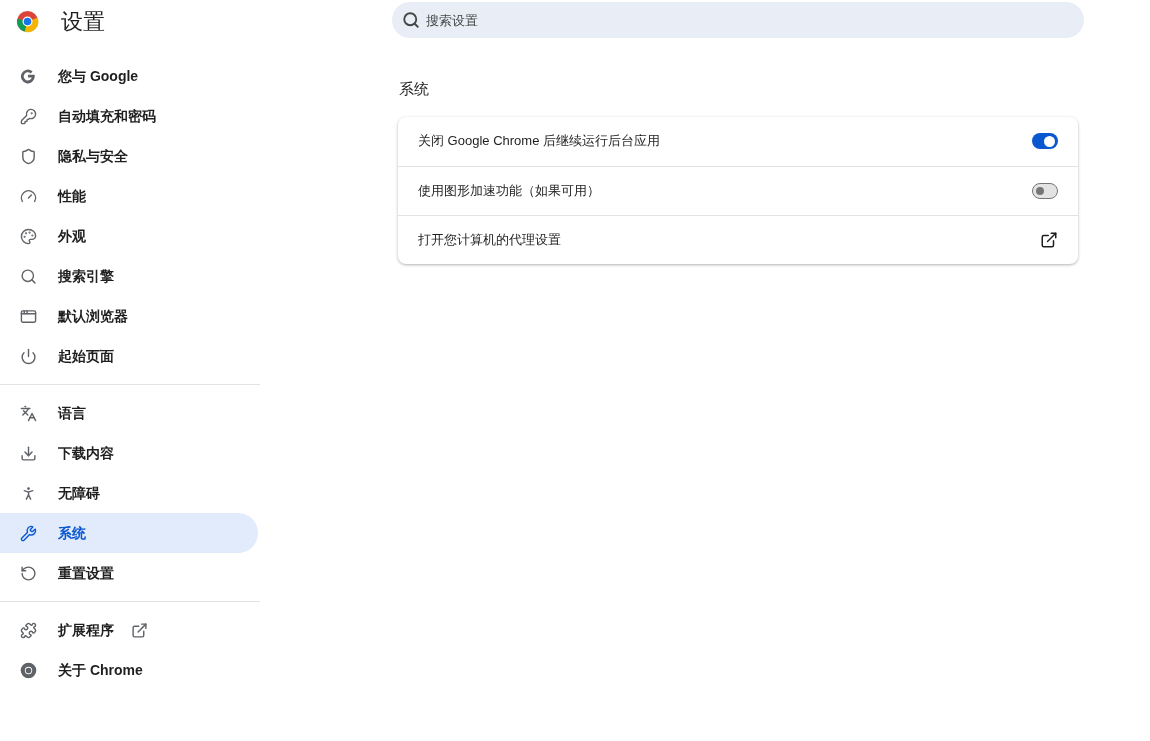 The height and width of the screenshot is (741, 1150). I want to click on puzzle-icon, so click(28, 630).